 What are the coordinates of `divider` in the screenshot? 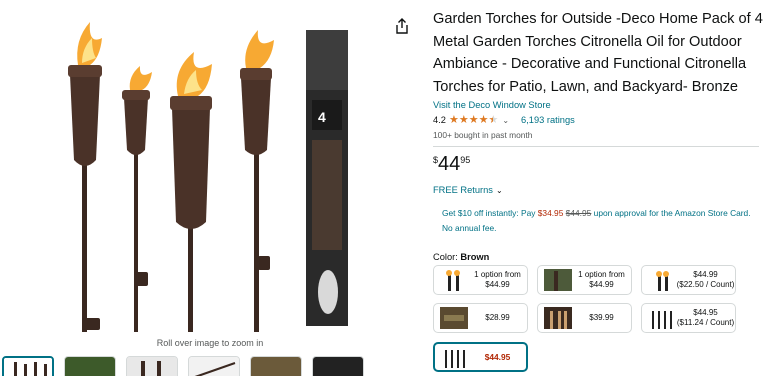 It's located at (596, 147).